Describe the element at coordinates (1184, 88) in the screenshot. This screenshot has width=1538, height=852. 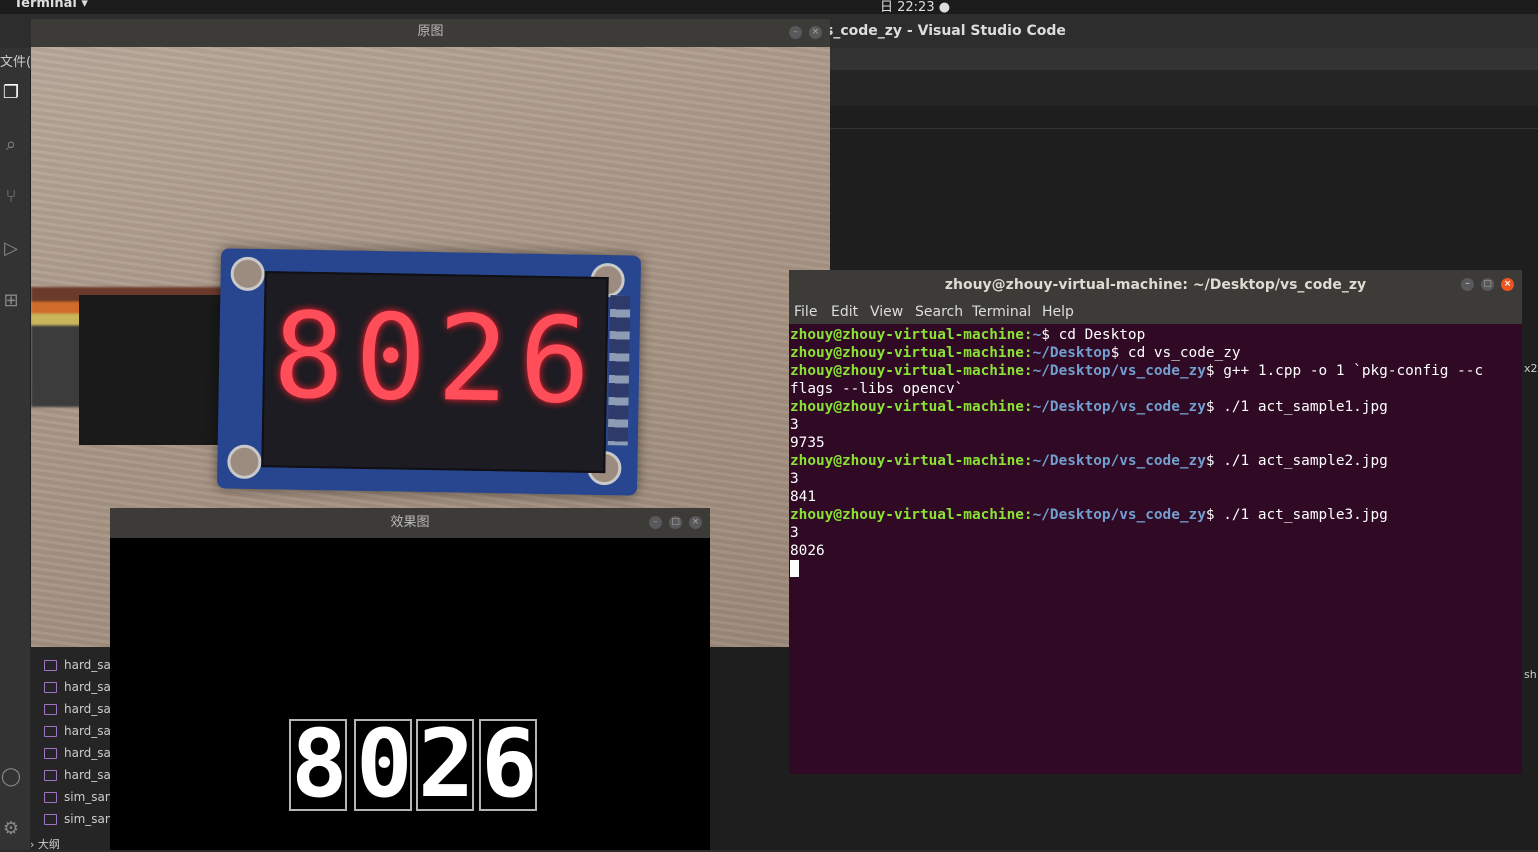
I see `vscode-tab-bar` at that location.